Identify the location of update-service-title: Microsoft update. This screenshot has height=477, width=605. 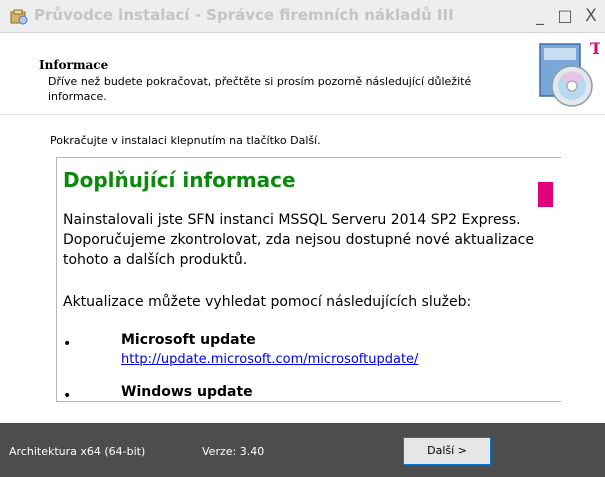
(188, 340).